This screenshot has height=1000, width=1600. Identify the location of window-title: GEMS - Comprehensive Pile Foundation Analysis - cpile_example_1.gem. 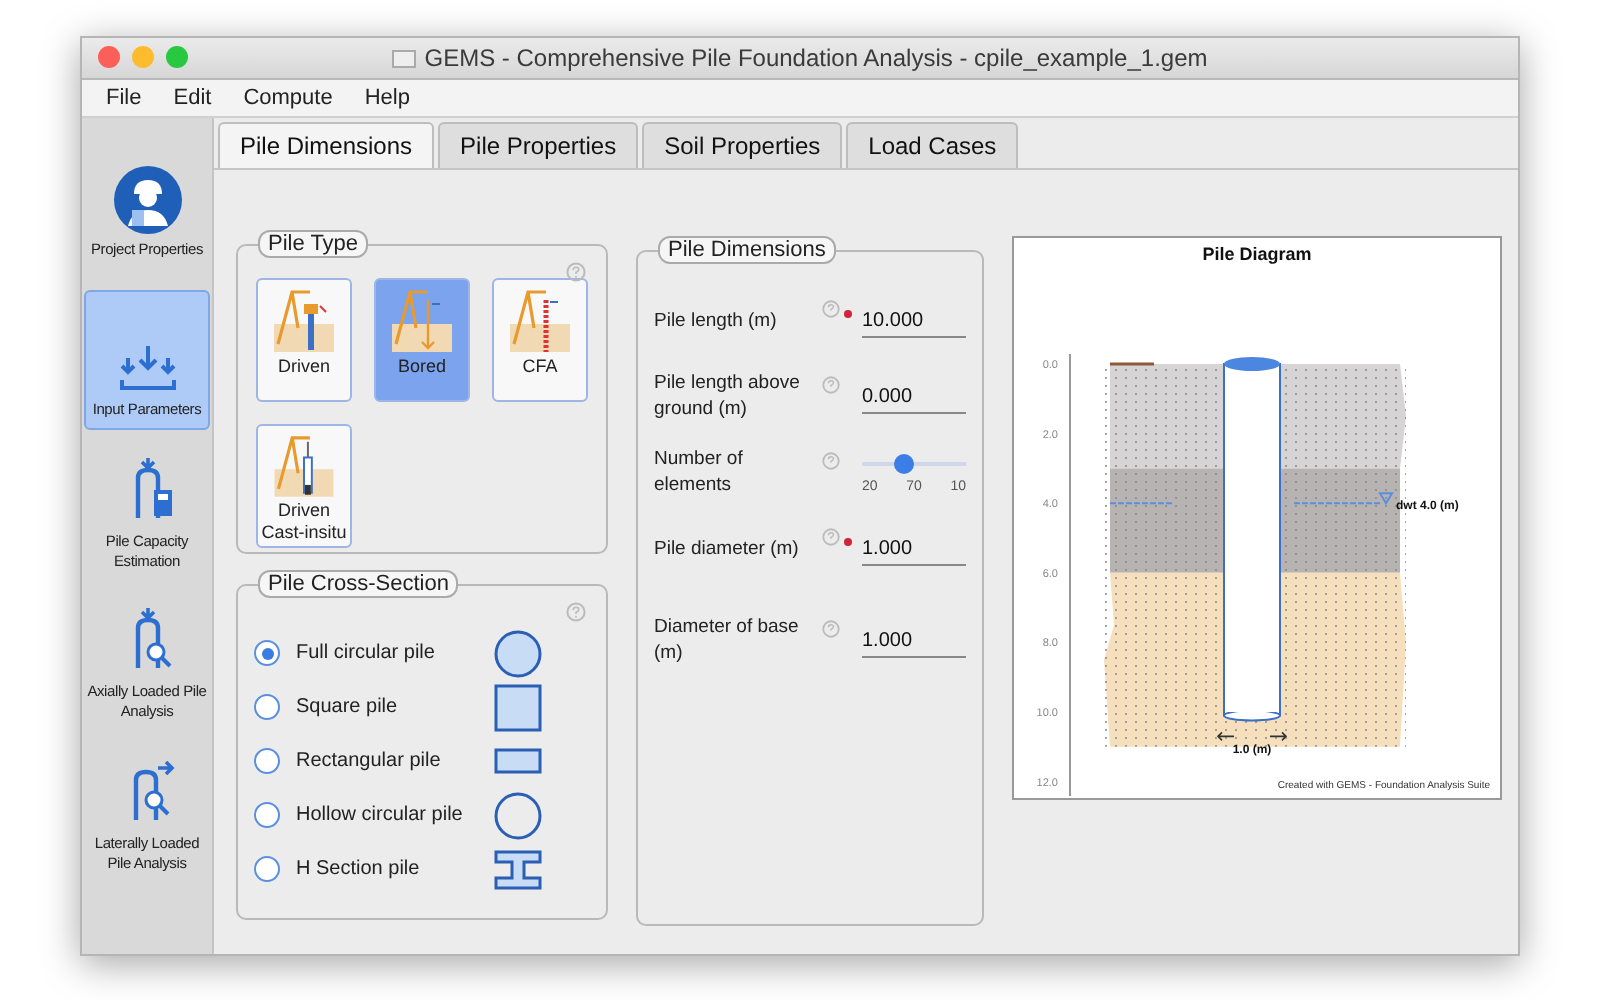
(816, 58).